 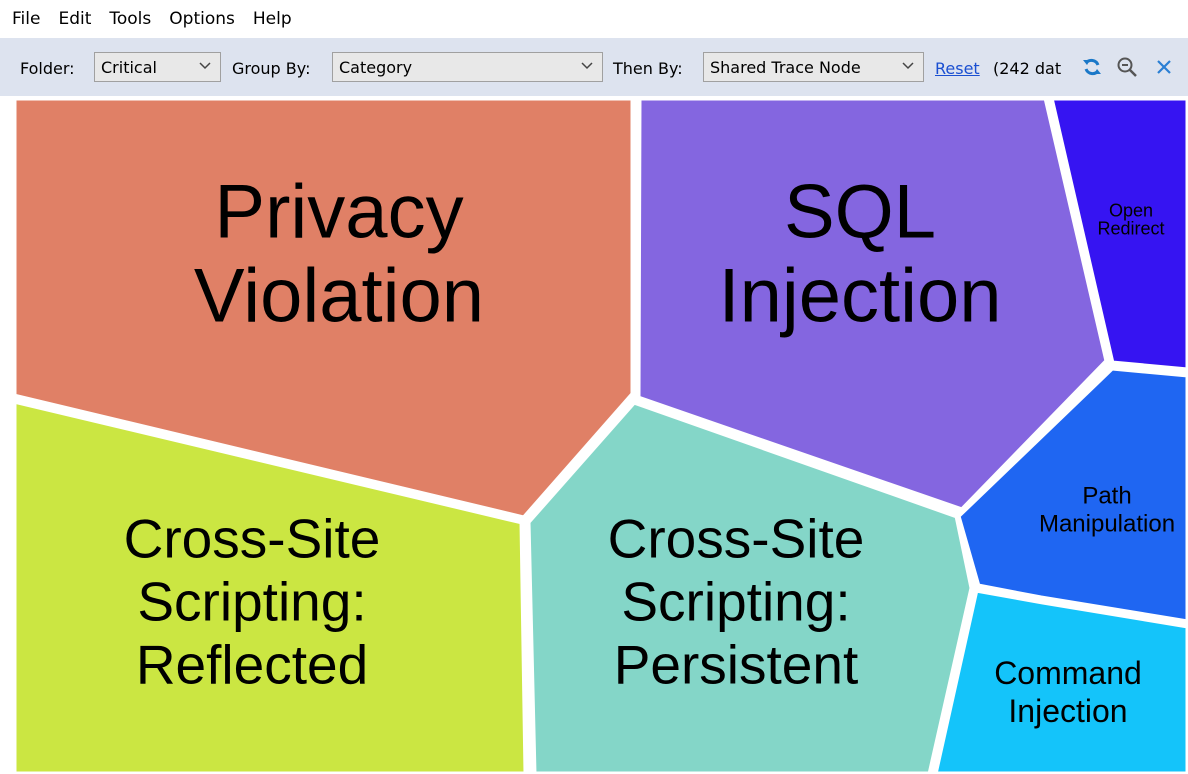 I want to click on cell-label-xss-persistent: Persistent, so click(x=736, y=664).